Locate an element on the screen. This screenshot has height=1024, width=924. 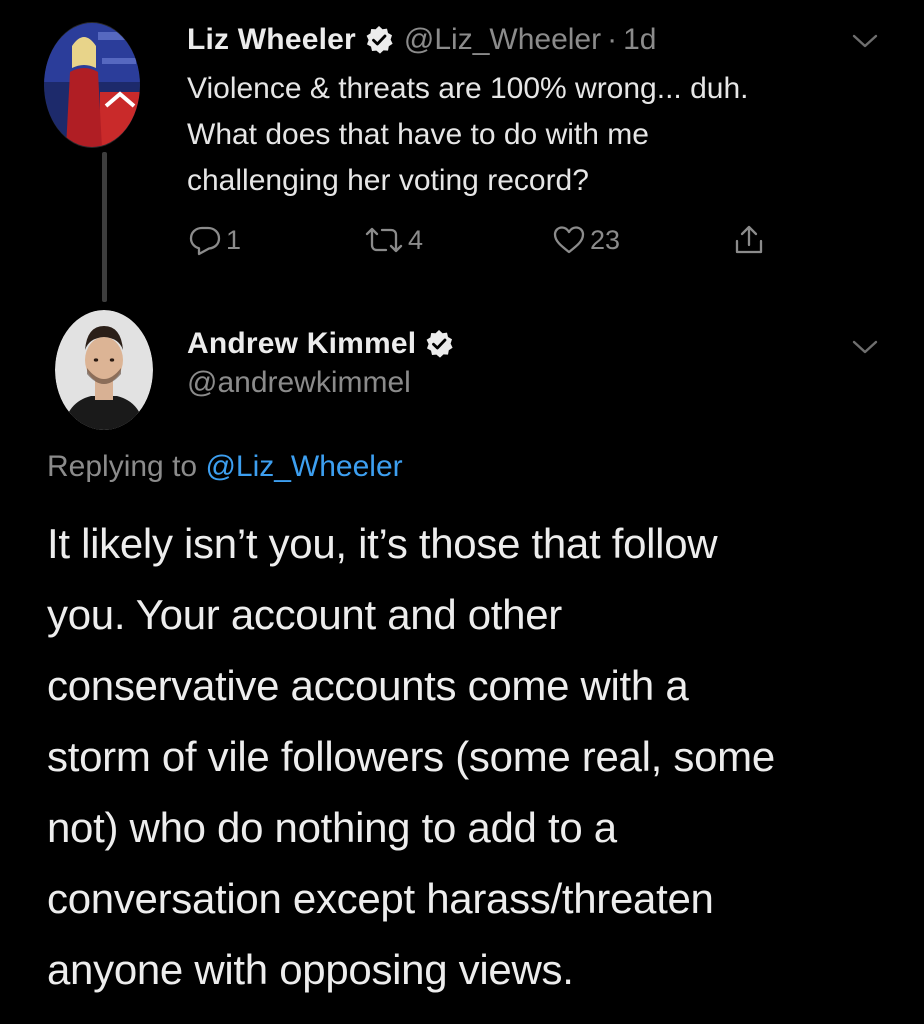
tweet1-text-line: challenging her voting record? is located at coordinates (388, 180).